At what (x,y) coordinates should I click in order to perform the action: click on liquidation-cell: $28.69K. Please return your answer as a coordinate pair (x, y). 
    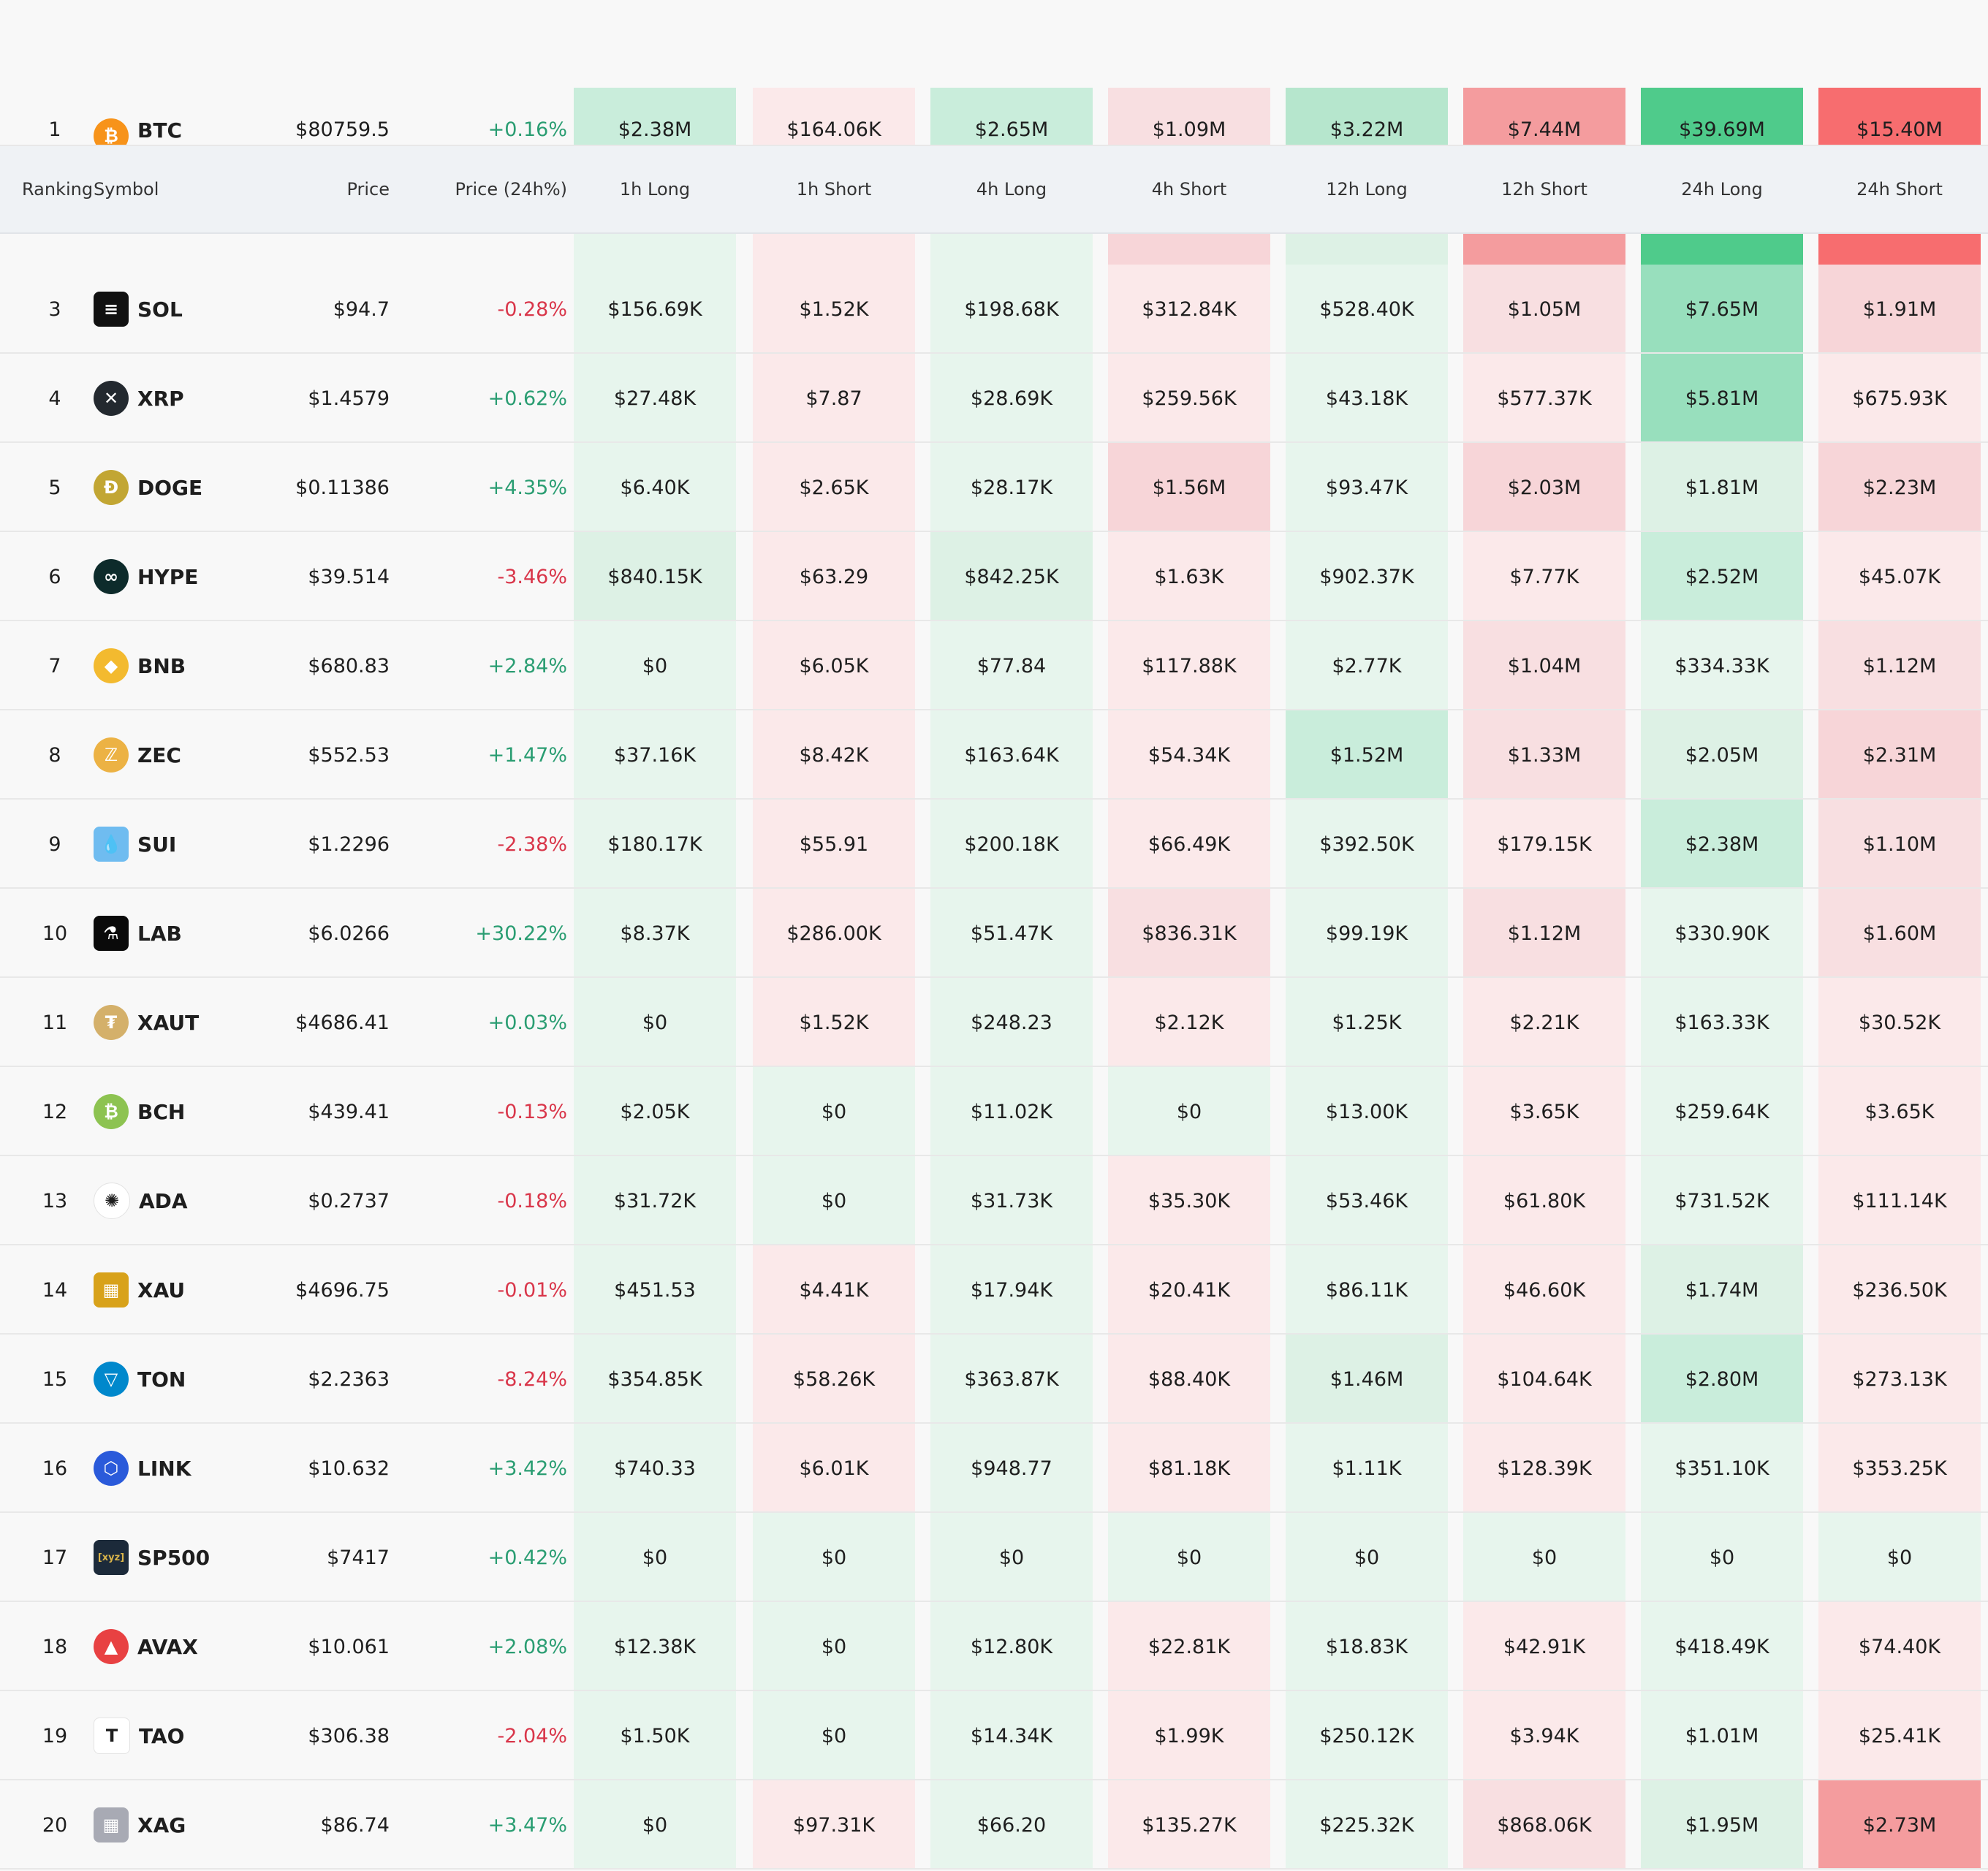
    Looking at the image, I should click on (1011, 398).